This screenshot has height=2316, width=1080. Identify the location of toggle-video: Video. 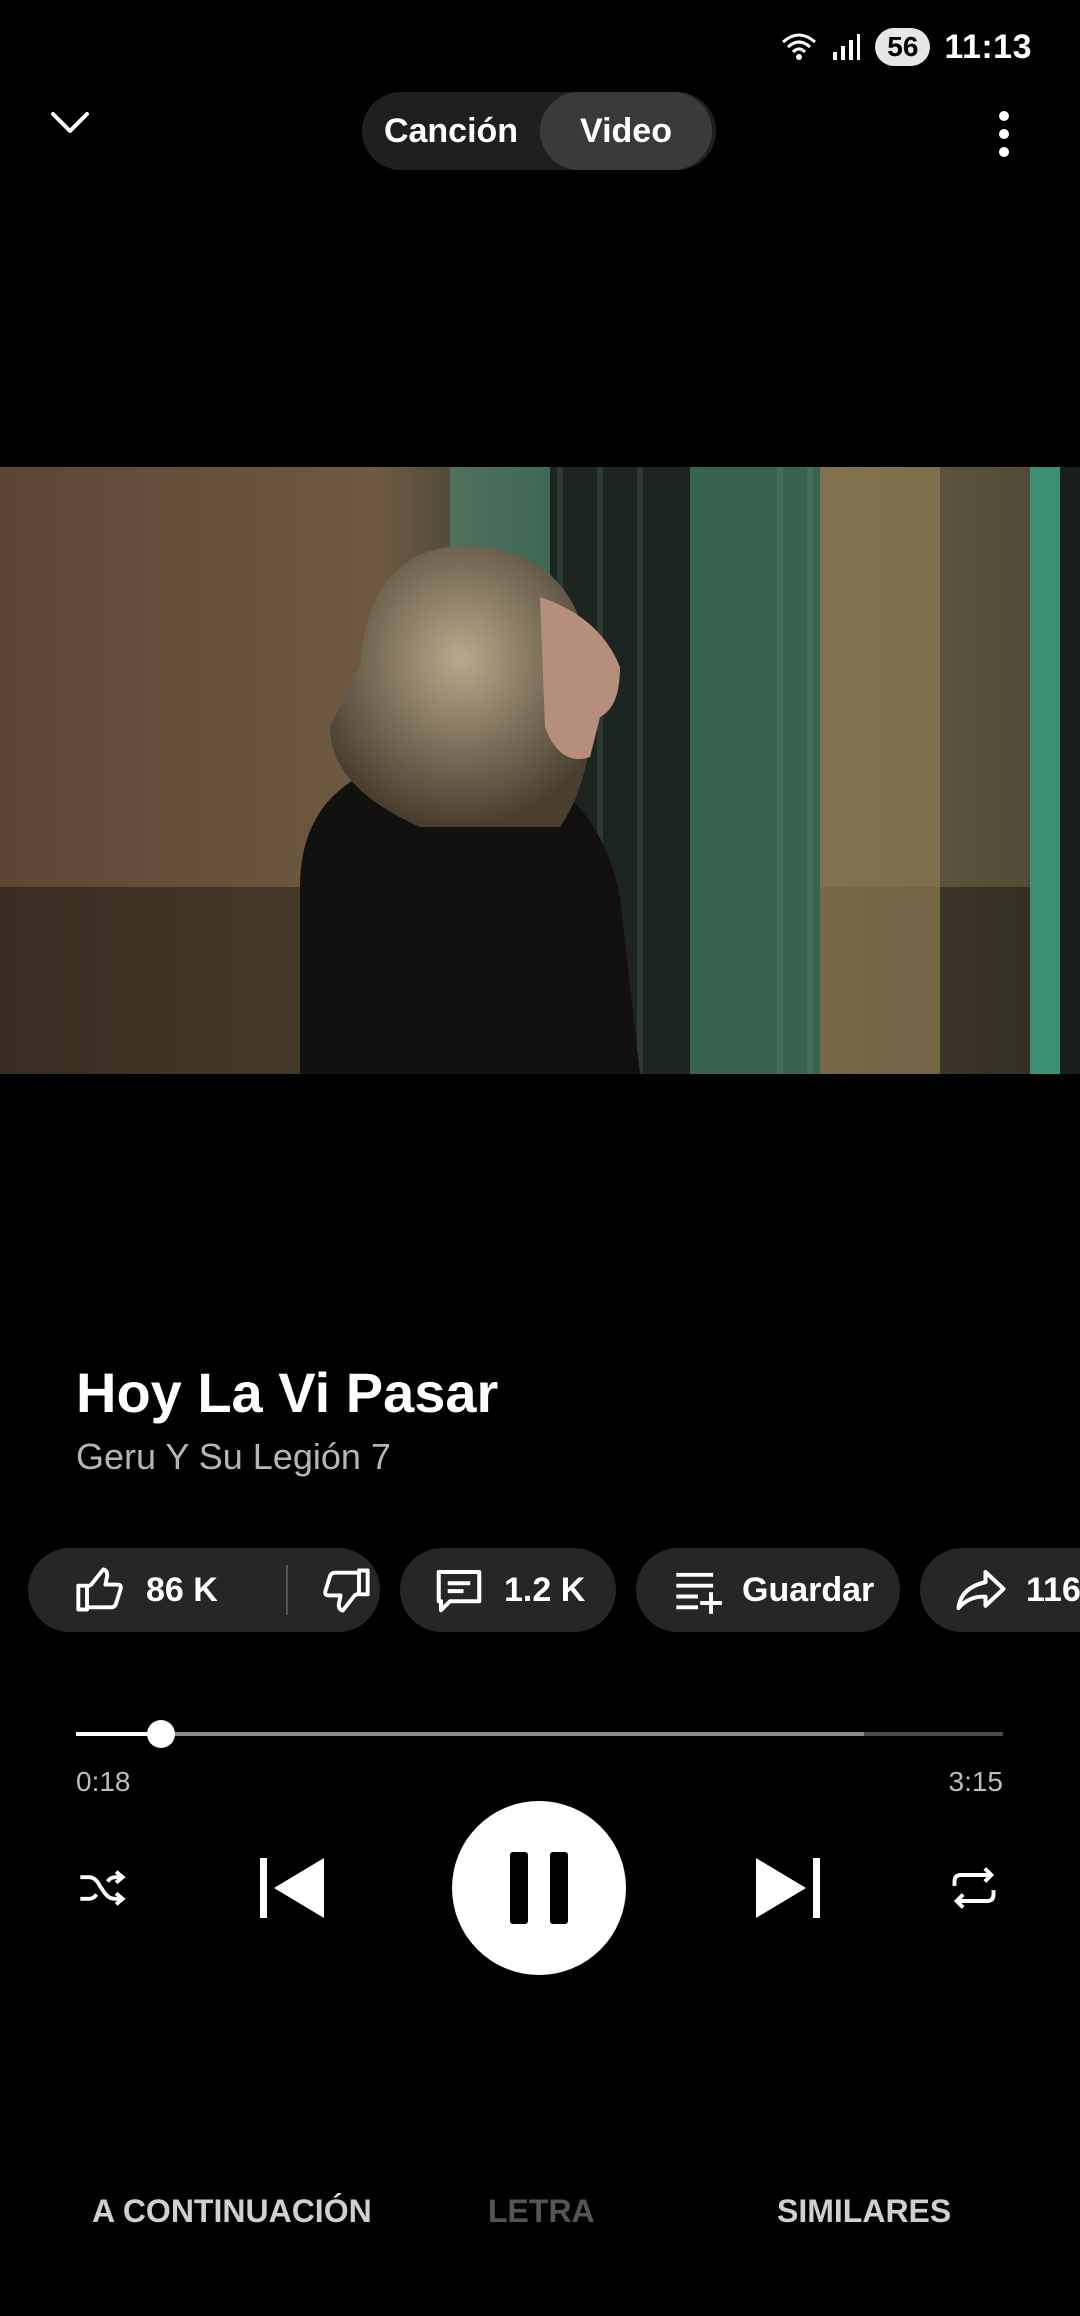
(626, 131).